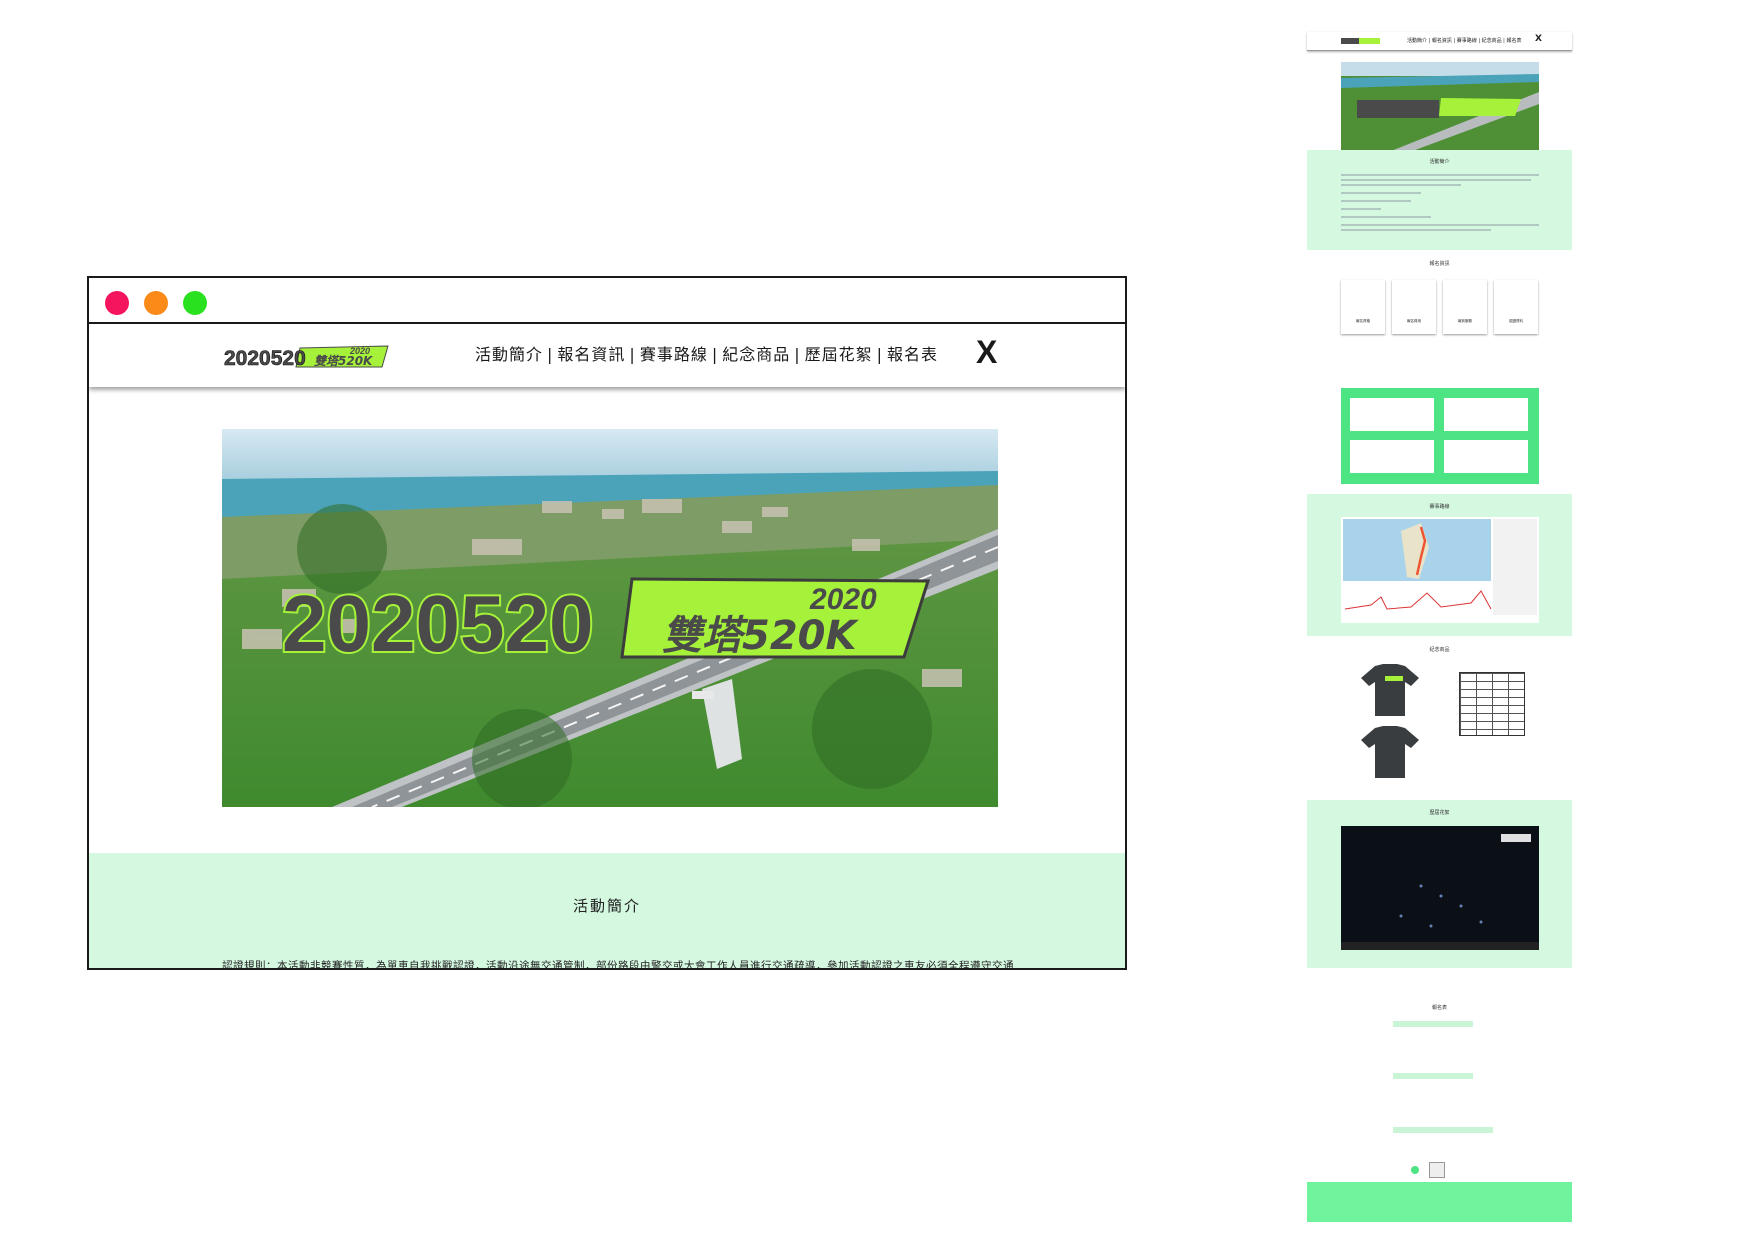 Image resolution: width=1754 pixels, height=1240 pixels. I want to click on preview-heading-registration: 報名資訊, so click(1439, 264).